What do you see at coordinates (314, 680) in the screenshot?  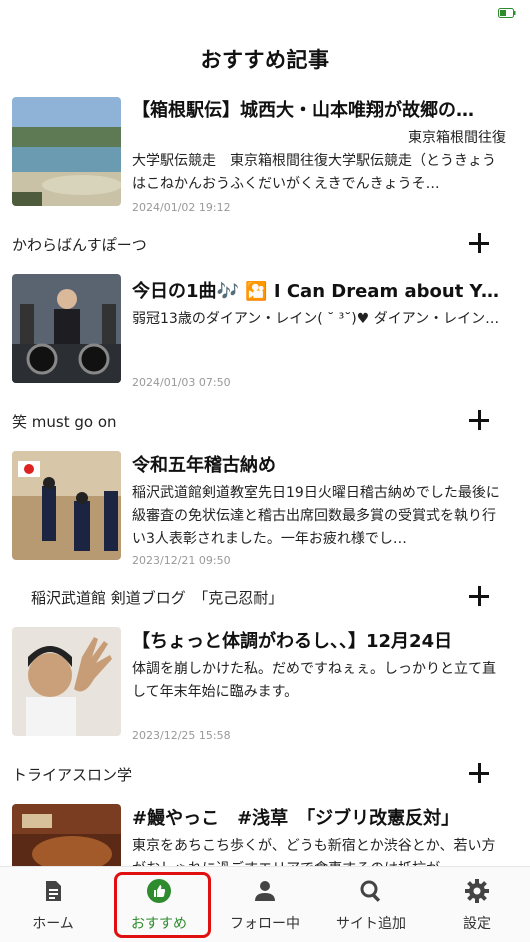 I see `article-body: 体調を崩しかけた私。だめですねぇぇ。しっかりと立て直して年末年始に臨みます。` at bounding box center [314, 680].